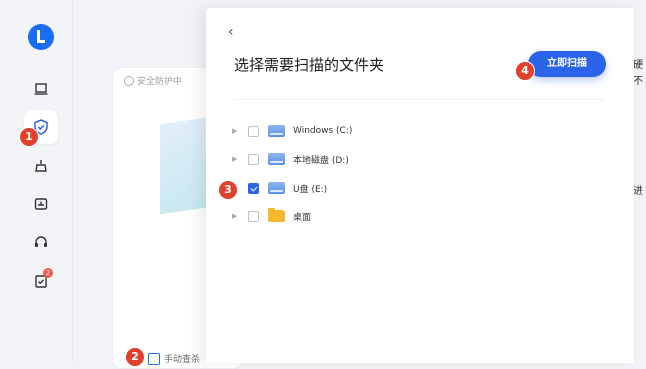 The image size is (646, 369). I want to click on sidebar-item-support, so click(41, 242).